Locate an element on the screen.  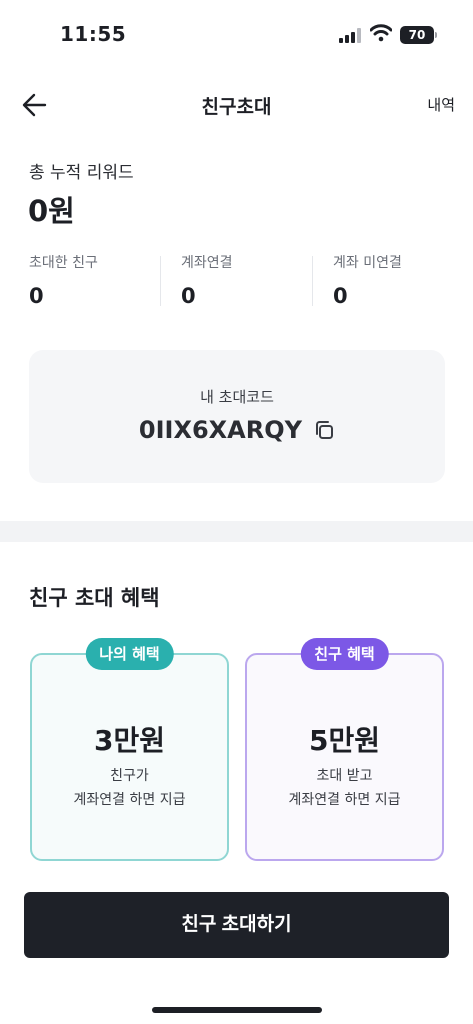
friend-benefit-badge: 친구 혜택 is located at coordinates (344, 654).